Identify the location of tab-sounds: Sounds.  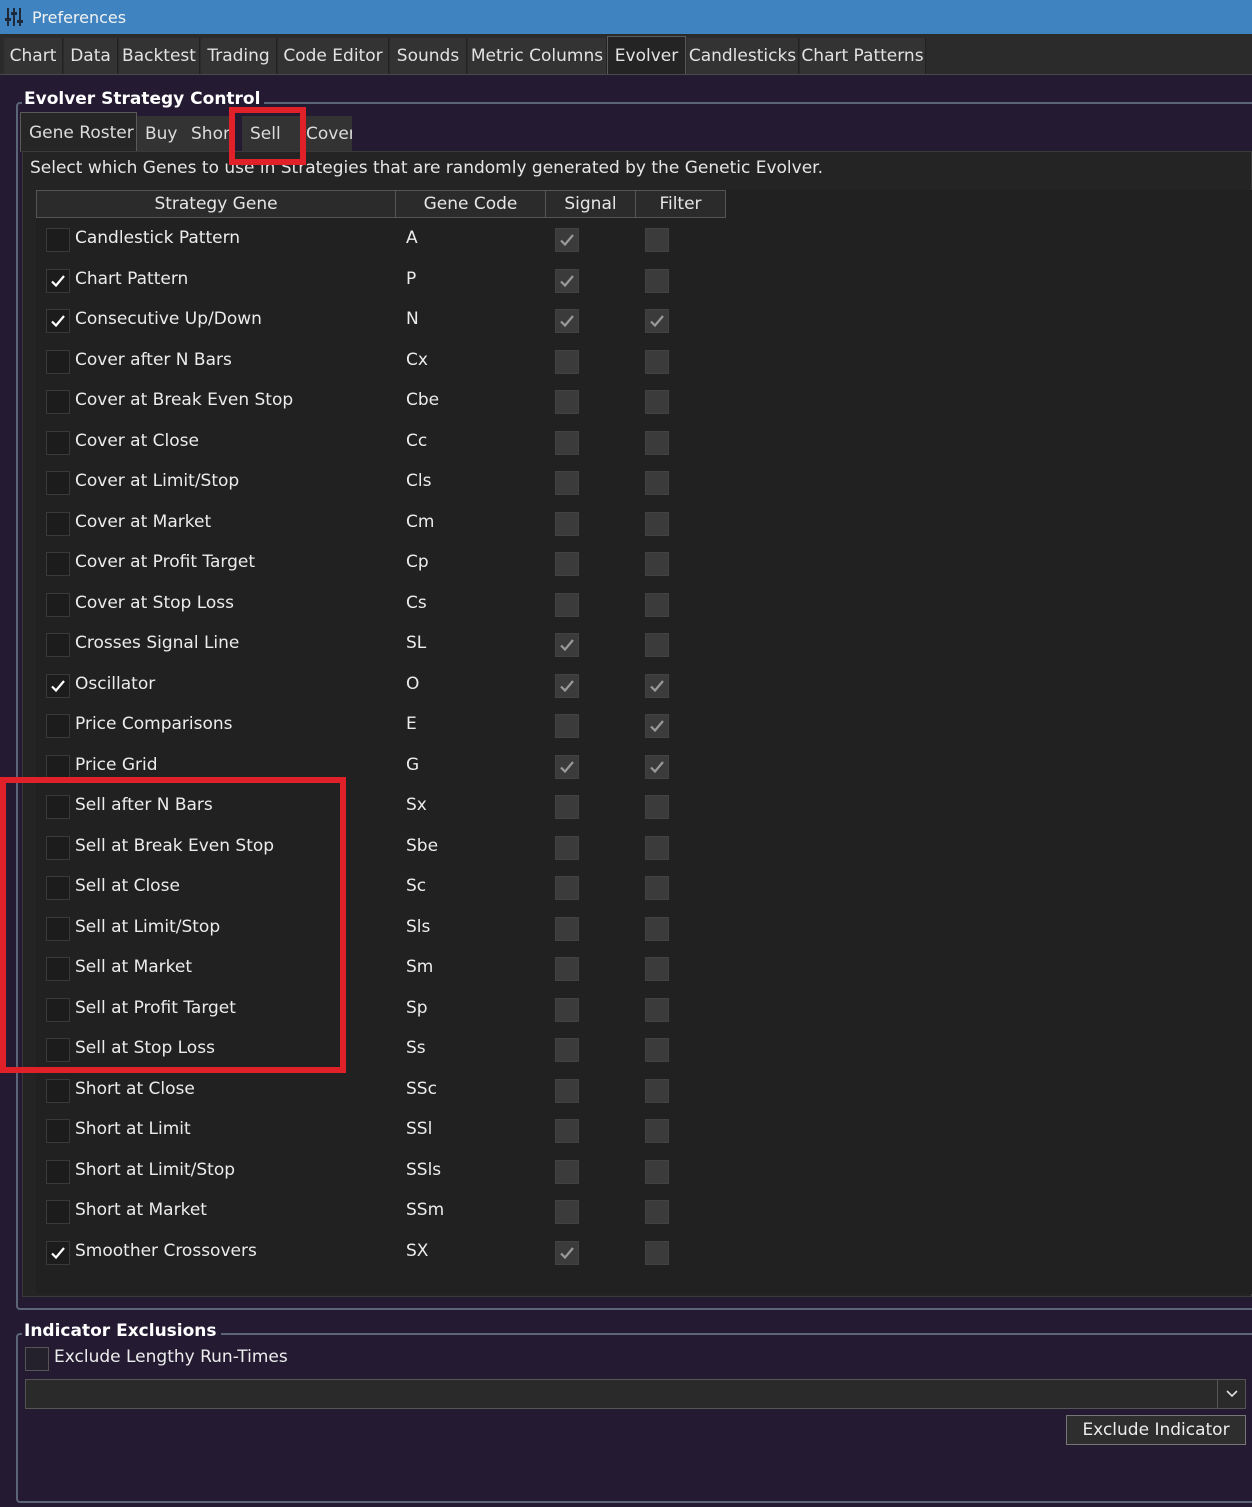
(428, 56).